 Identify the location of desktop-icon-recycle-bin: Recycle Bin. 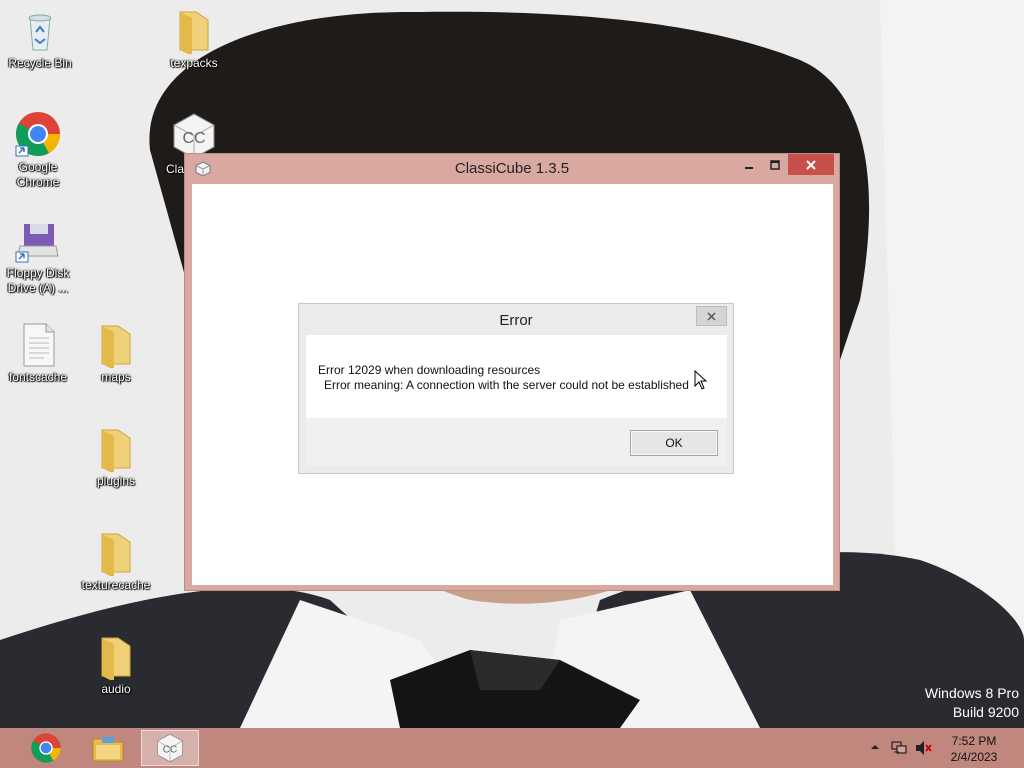
(40, 38).